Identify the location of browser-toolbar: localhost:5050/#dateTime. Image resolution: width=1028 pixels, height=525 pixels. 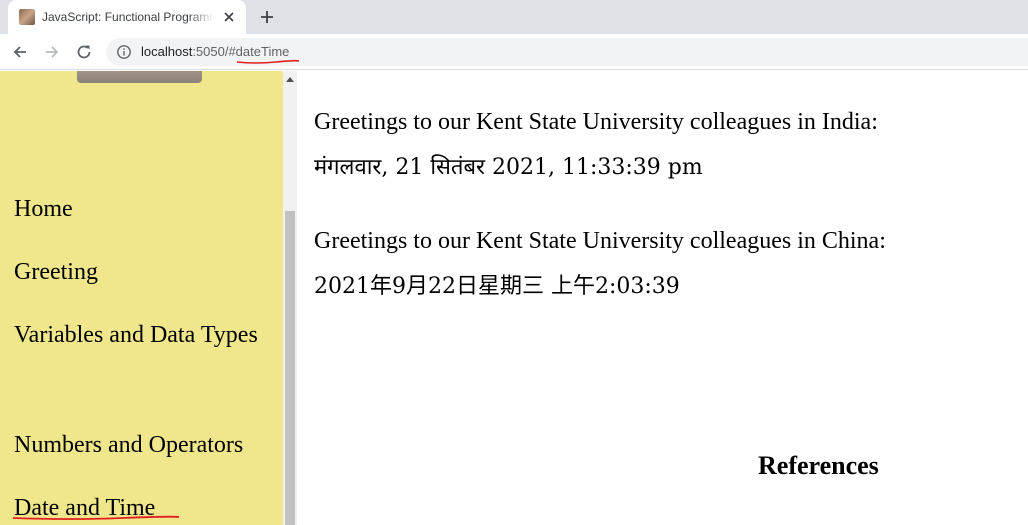
(514, 52).